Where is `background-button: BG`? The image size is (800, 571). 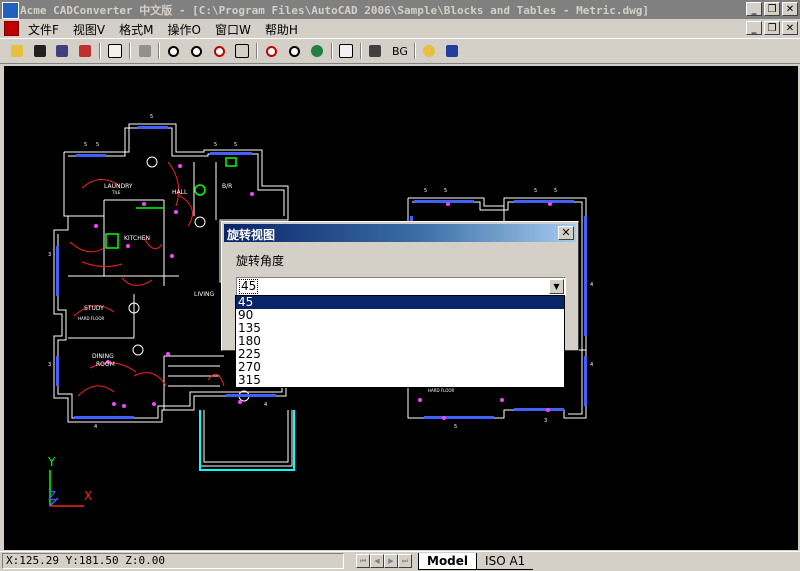
background-button: BG is located at coordinates (400, 51).